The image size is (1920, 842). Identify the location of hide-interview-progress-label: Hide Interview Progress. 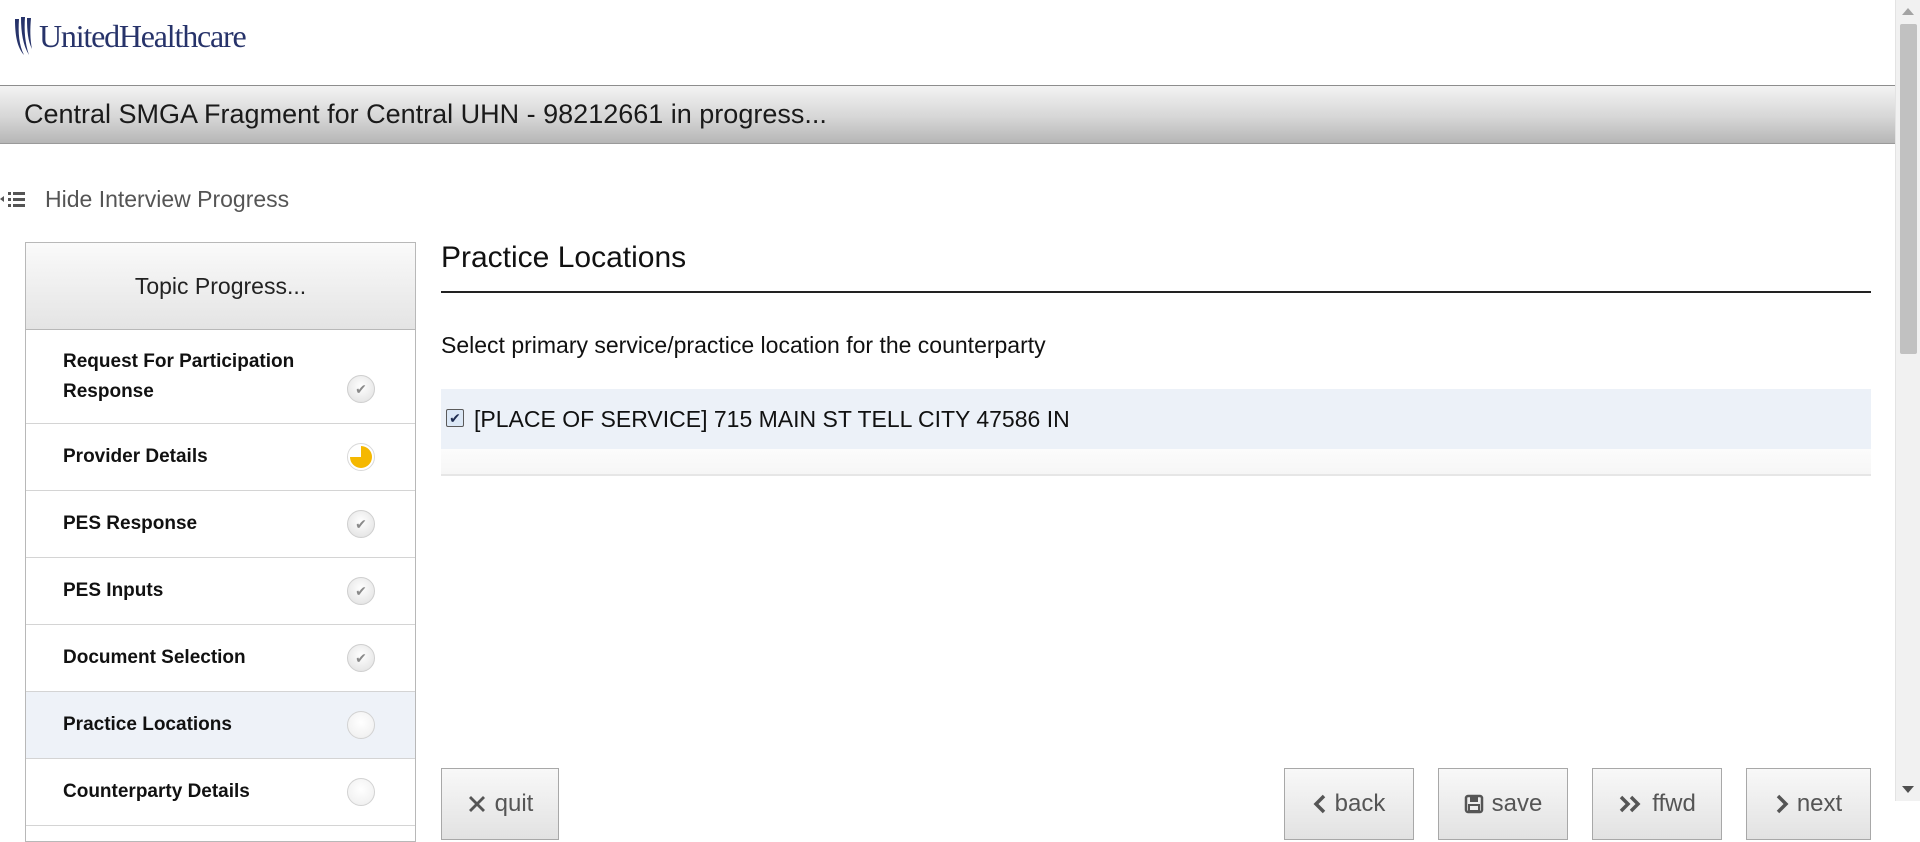
(167, 198).